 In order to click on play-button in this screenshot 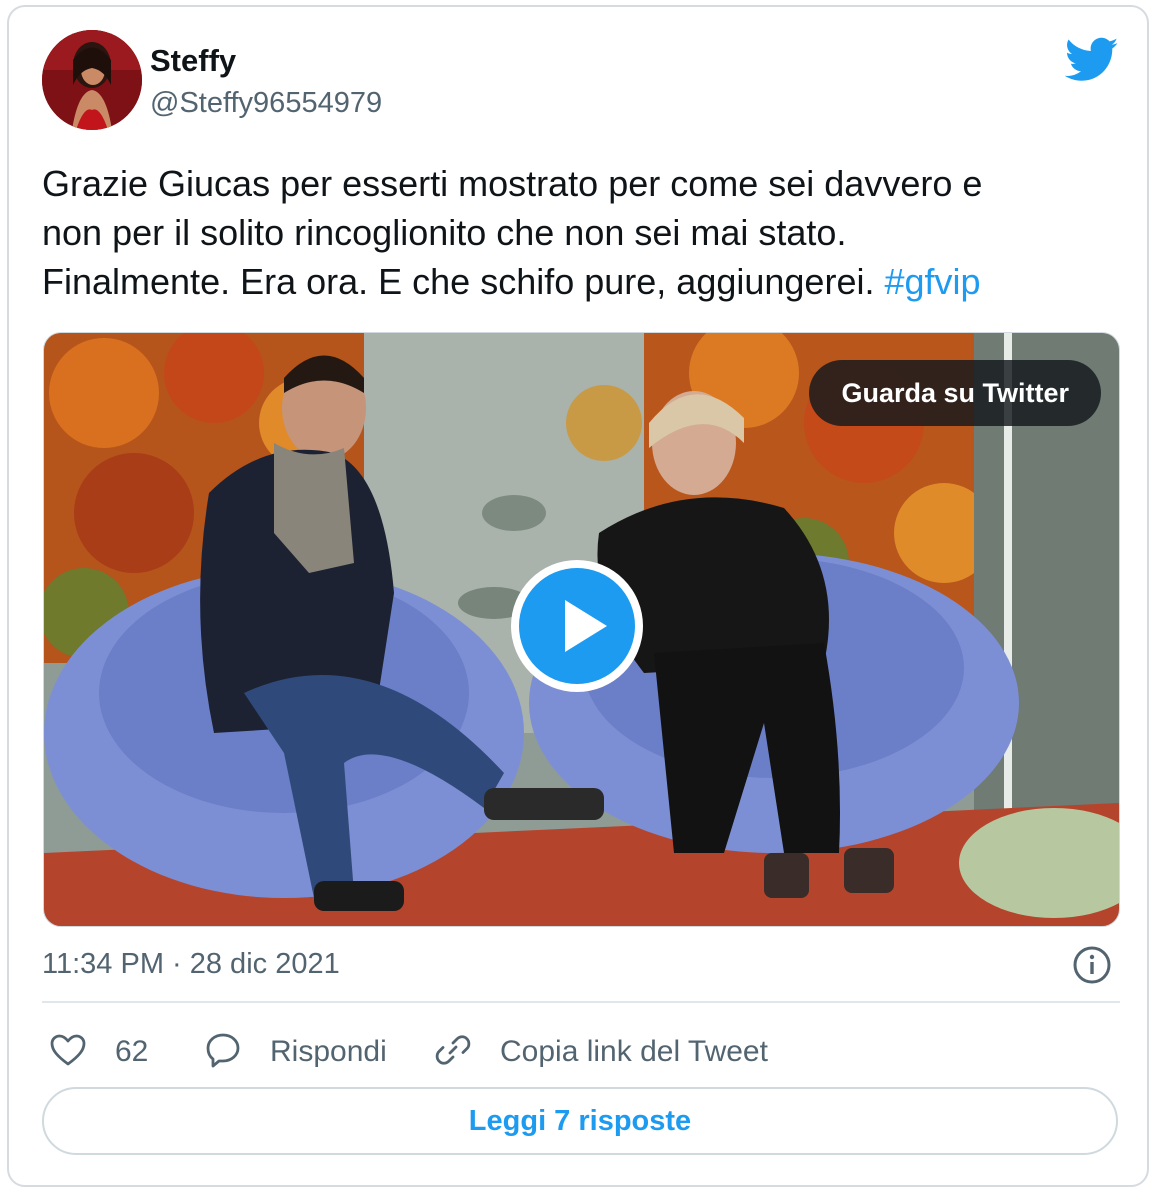, I will do `click(577, 626)`.